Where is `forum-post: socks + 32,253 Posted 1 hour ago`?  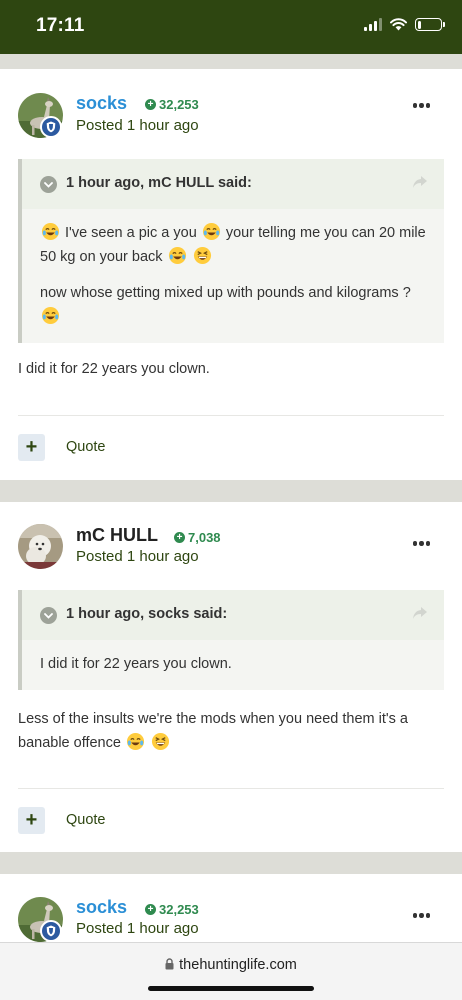
forum-post: socks + 32,253 Posted 1 hour ago is located at coordinates (231, 909).